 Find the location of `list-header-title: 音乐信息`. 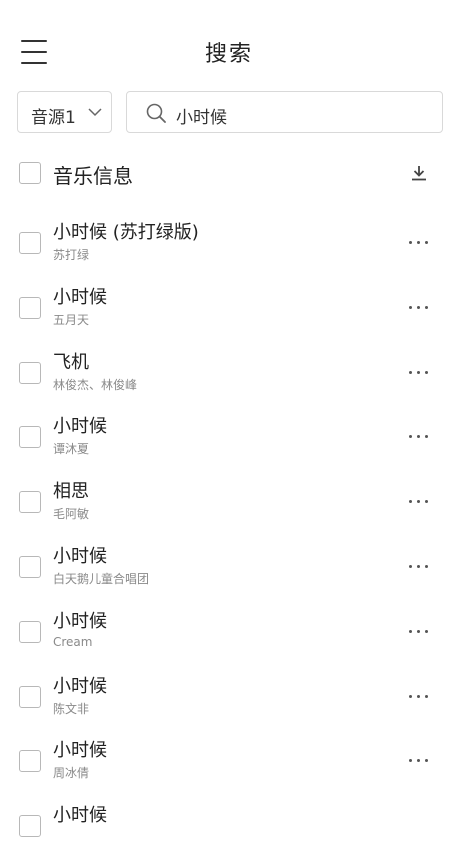

list-header-title: 音乐信息 is located at coordinates (93, 176).